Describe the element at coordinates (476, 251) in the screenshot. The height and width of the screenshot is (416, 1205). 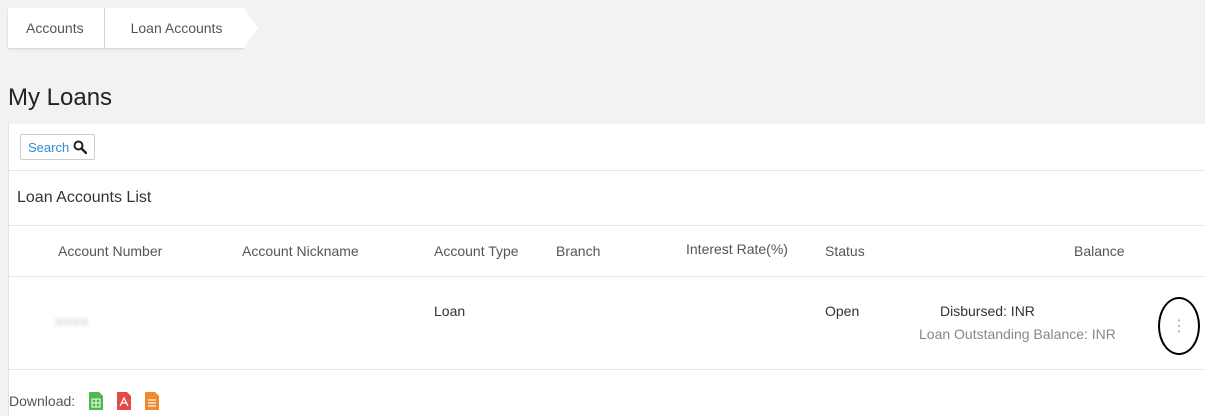
I see `header-account-type: Account Type` at that location.